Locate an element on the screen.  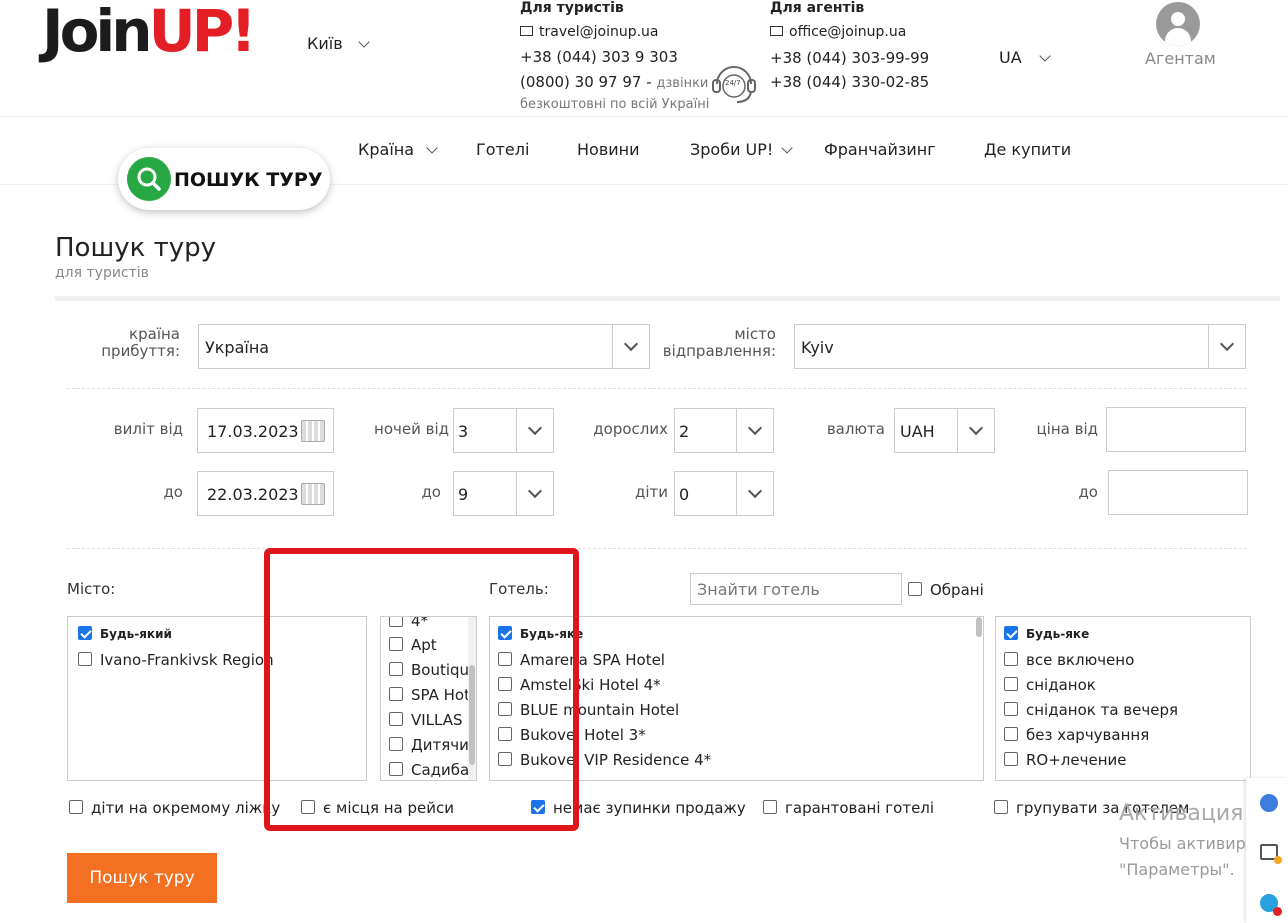
meal-option-label: RO+лечение is located at coordinates (1076, 760).